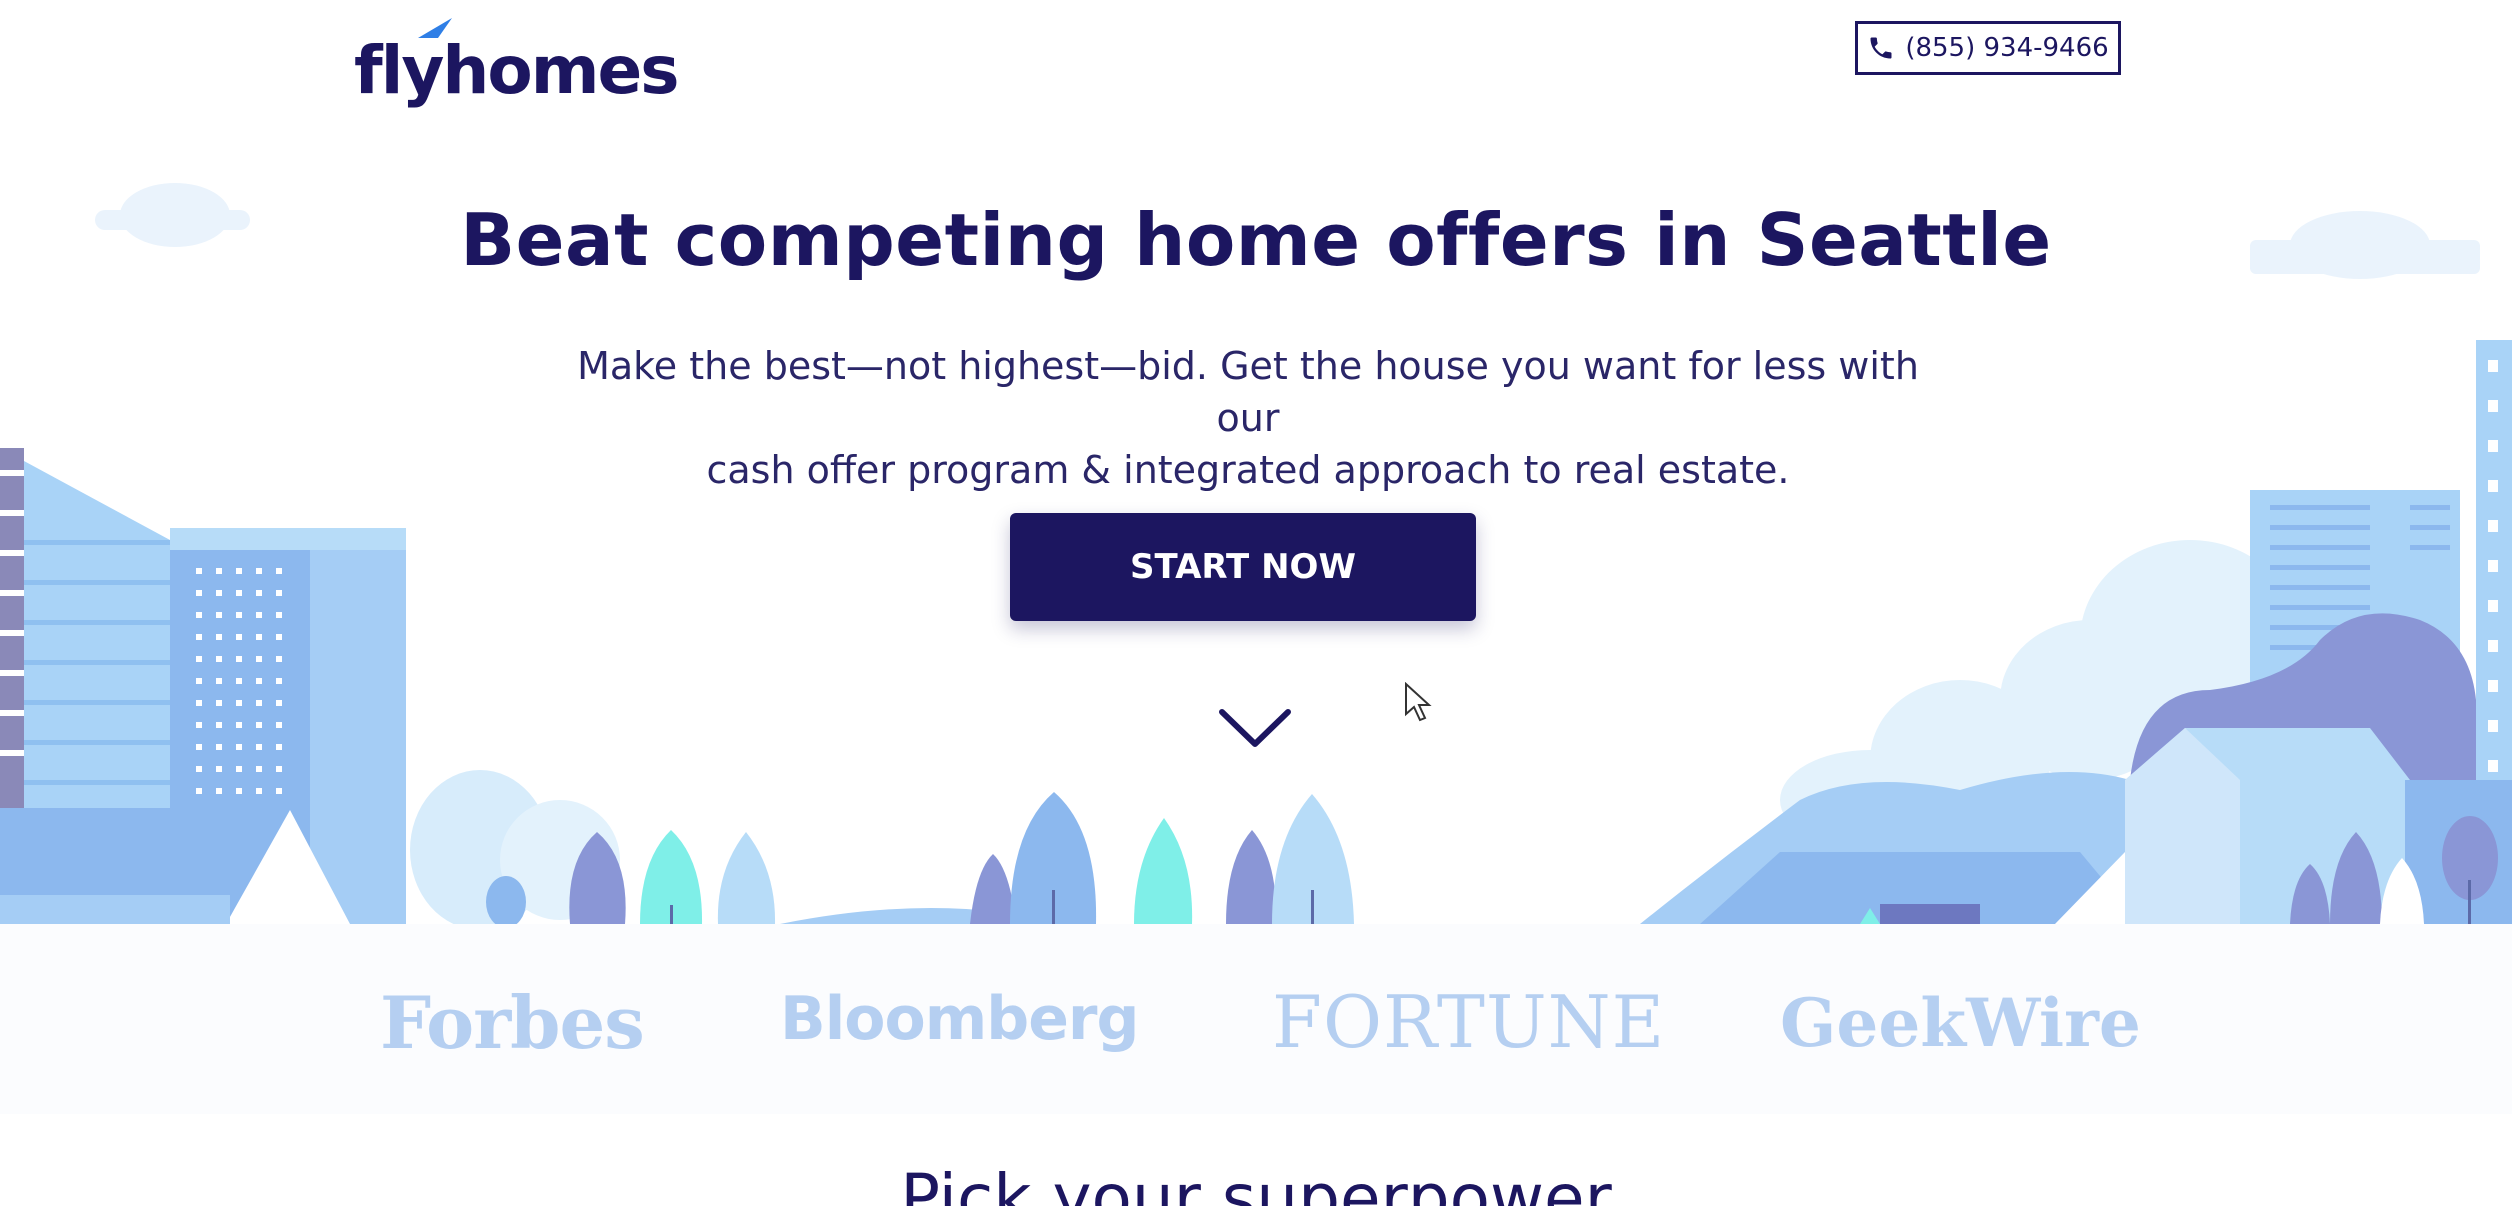 Image resolution: width=2512 pixels, height=1206 pixels. Describe the element at coordinates (512, 1022) in the screenshot. I see `forbes-logo: Forbes` at that location.